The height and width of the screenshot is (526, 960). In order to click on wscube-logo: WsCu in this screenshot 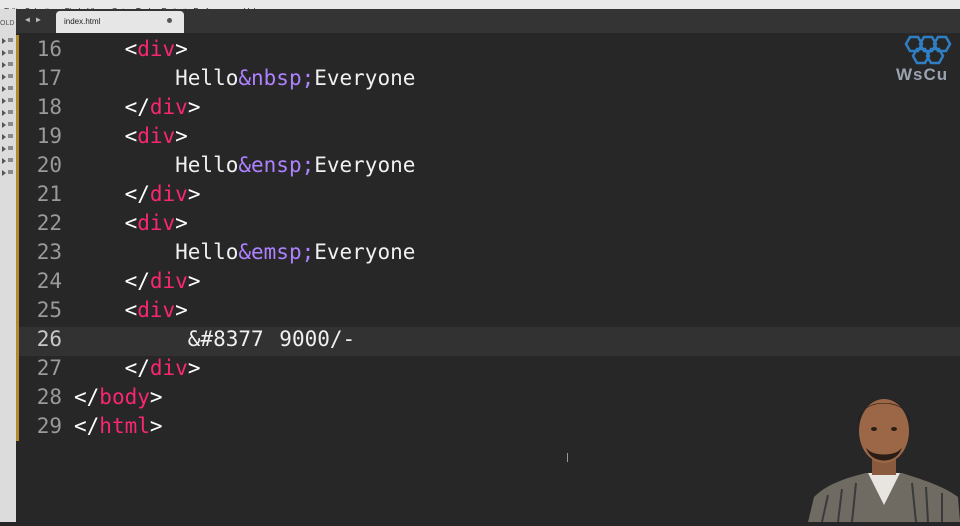, I will do `click(928, 60)`.